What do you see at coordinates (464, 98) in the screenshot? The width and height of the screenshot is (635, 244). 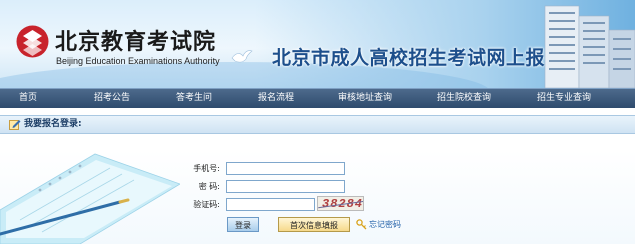 I see `nav-item-schools: 招生院校查询` at bounding box center [464, 98].